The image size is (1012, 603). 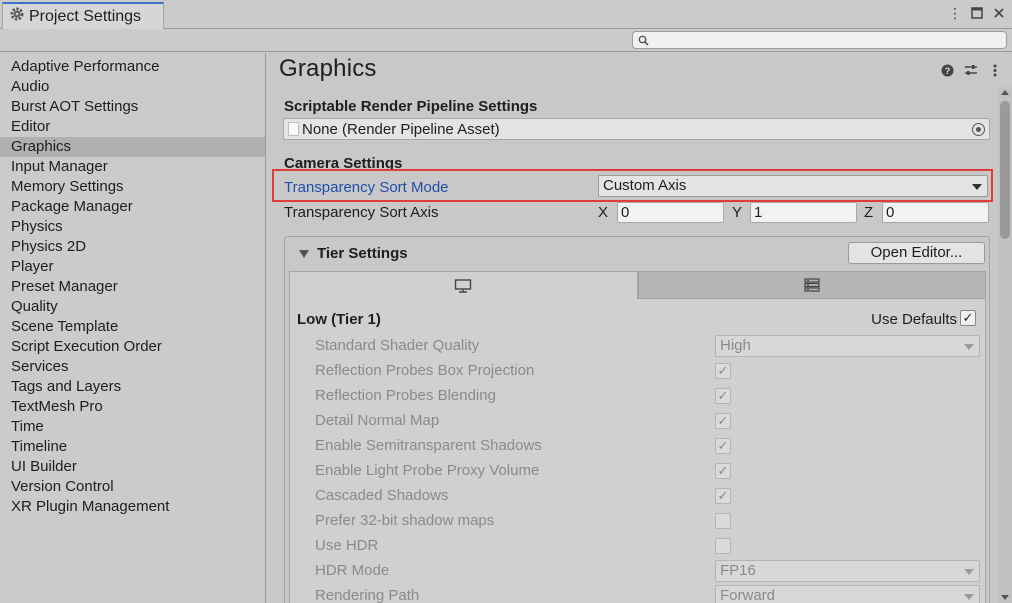 What do you see at coordinates (723, 371) in the screenshot?
I see `box-projection-checkbox: ✓` at bounding box center [723, 371].